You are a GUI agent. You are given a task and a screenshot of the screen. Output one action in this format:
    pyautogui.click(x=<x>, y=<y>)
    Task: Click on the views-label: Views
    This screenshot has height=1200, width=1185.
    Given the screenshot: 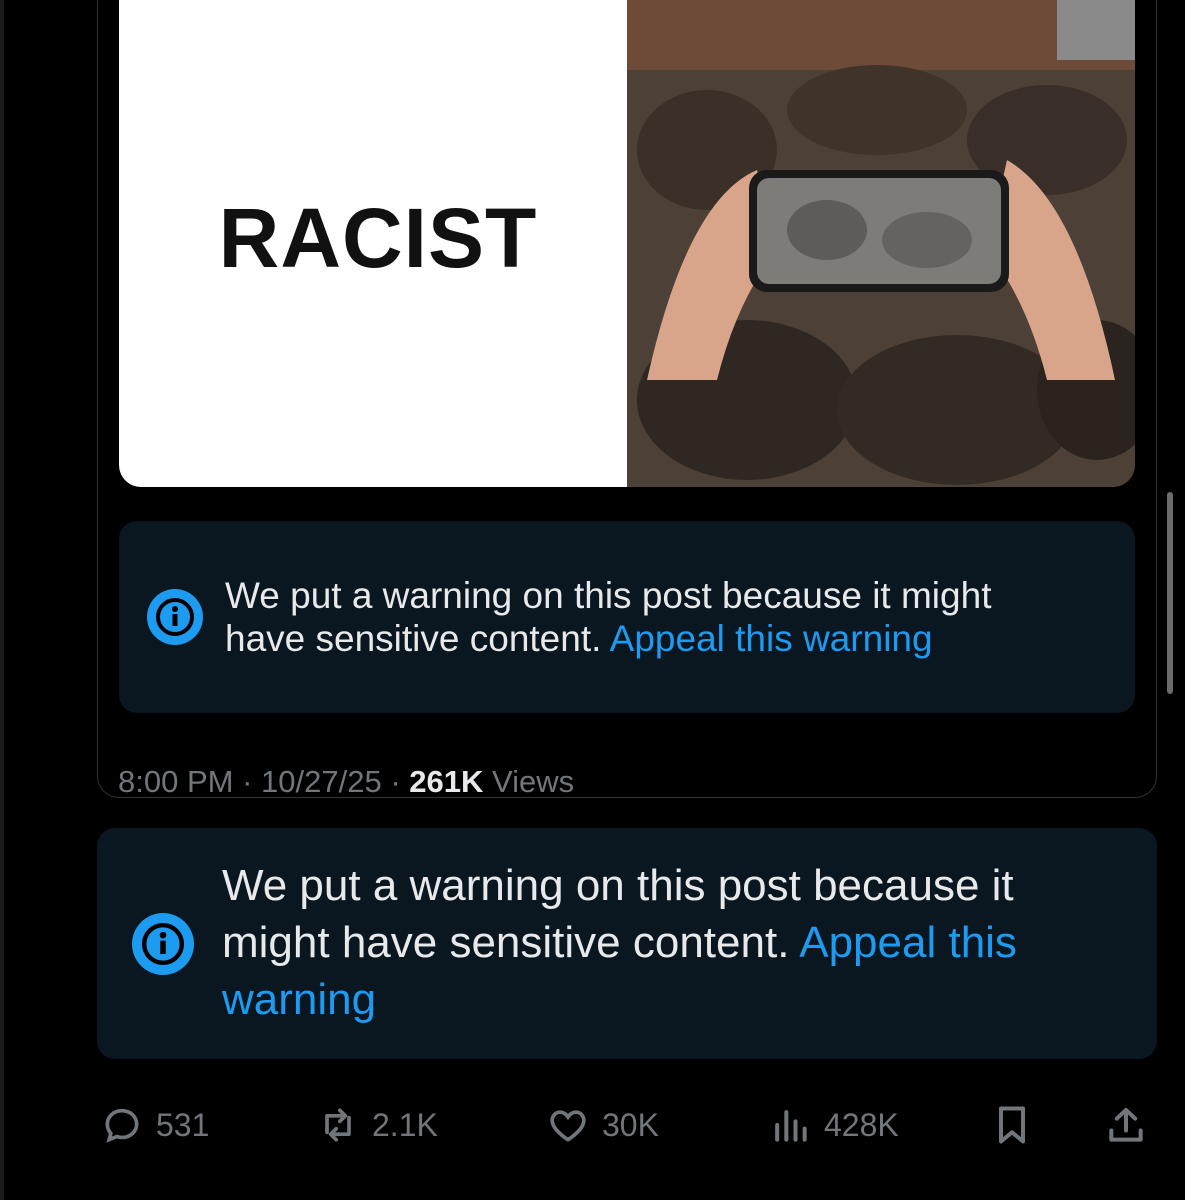 What is the action you would take?
    pyautogui.click(x=533, y=781)
    